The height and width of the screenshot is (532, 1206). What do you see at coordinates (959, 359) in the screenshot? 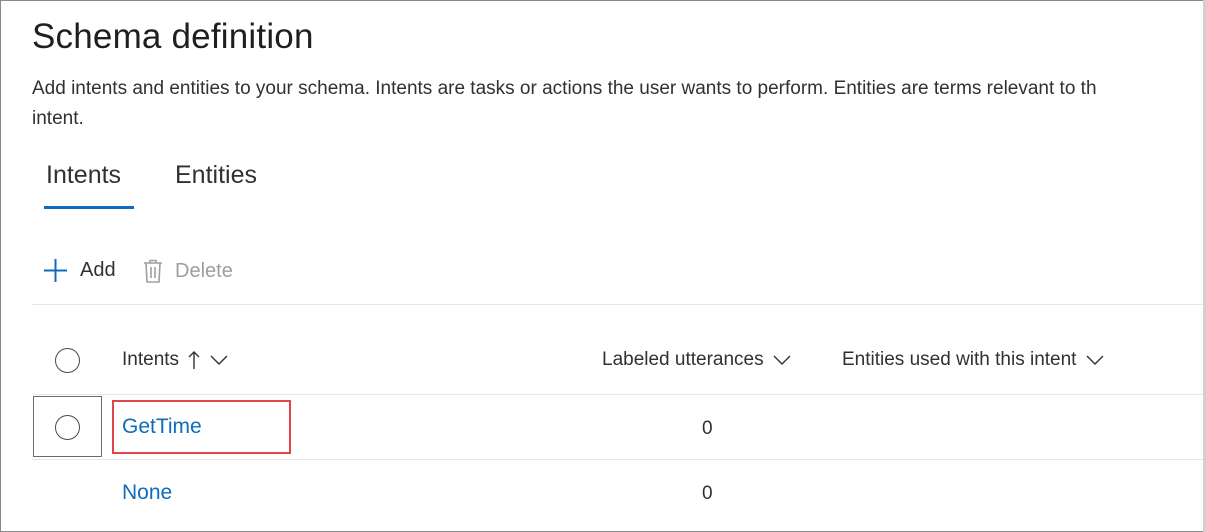
I see `column-header-entities-used-label: Entities used with this intent` at bounding box center [959, 359].